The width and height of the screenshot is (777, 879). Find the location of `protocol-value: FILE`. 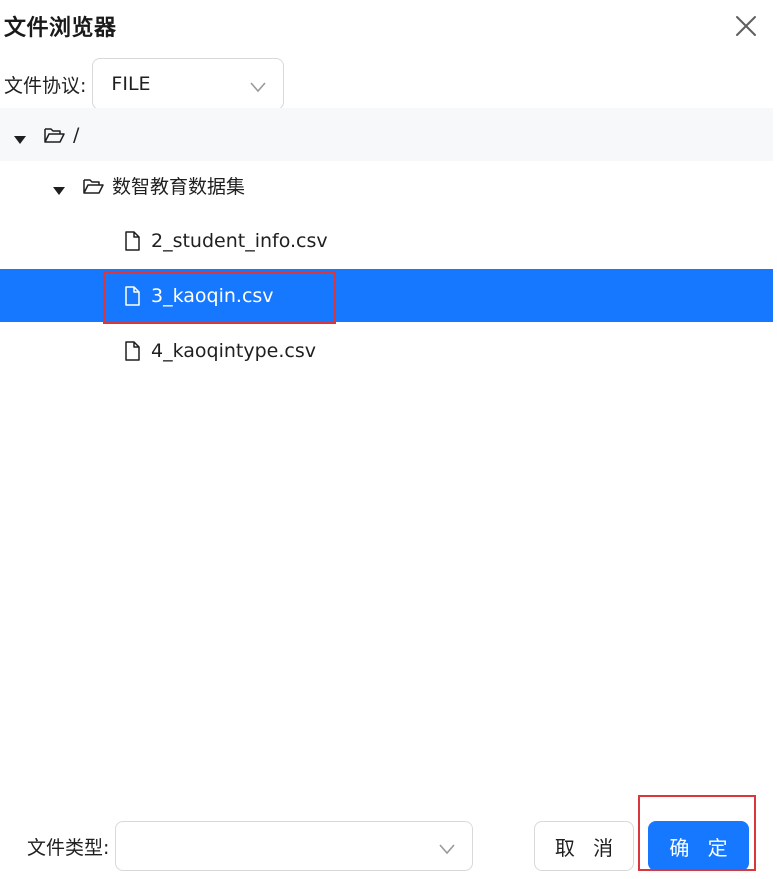

protocol-value: FILE is located at coordinates (131, 84).